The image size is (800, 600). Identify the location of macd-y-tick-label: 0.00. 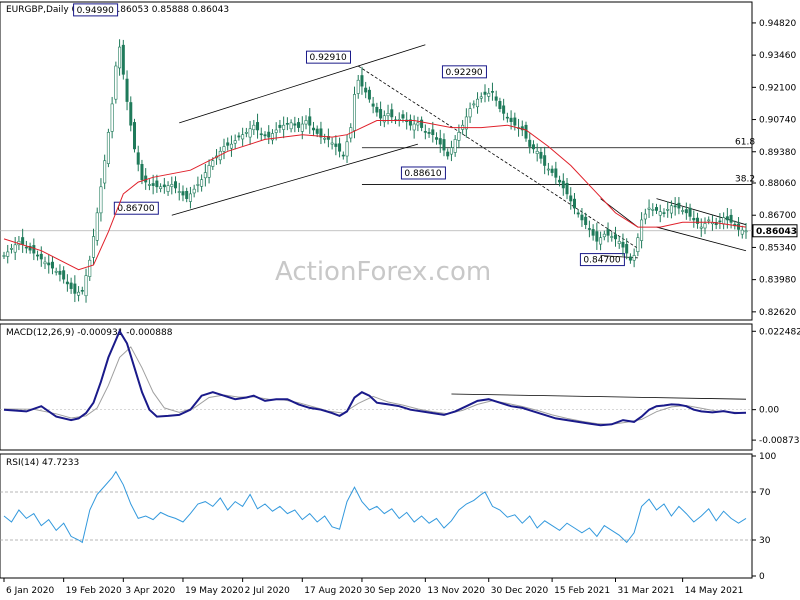
(769, 411).